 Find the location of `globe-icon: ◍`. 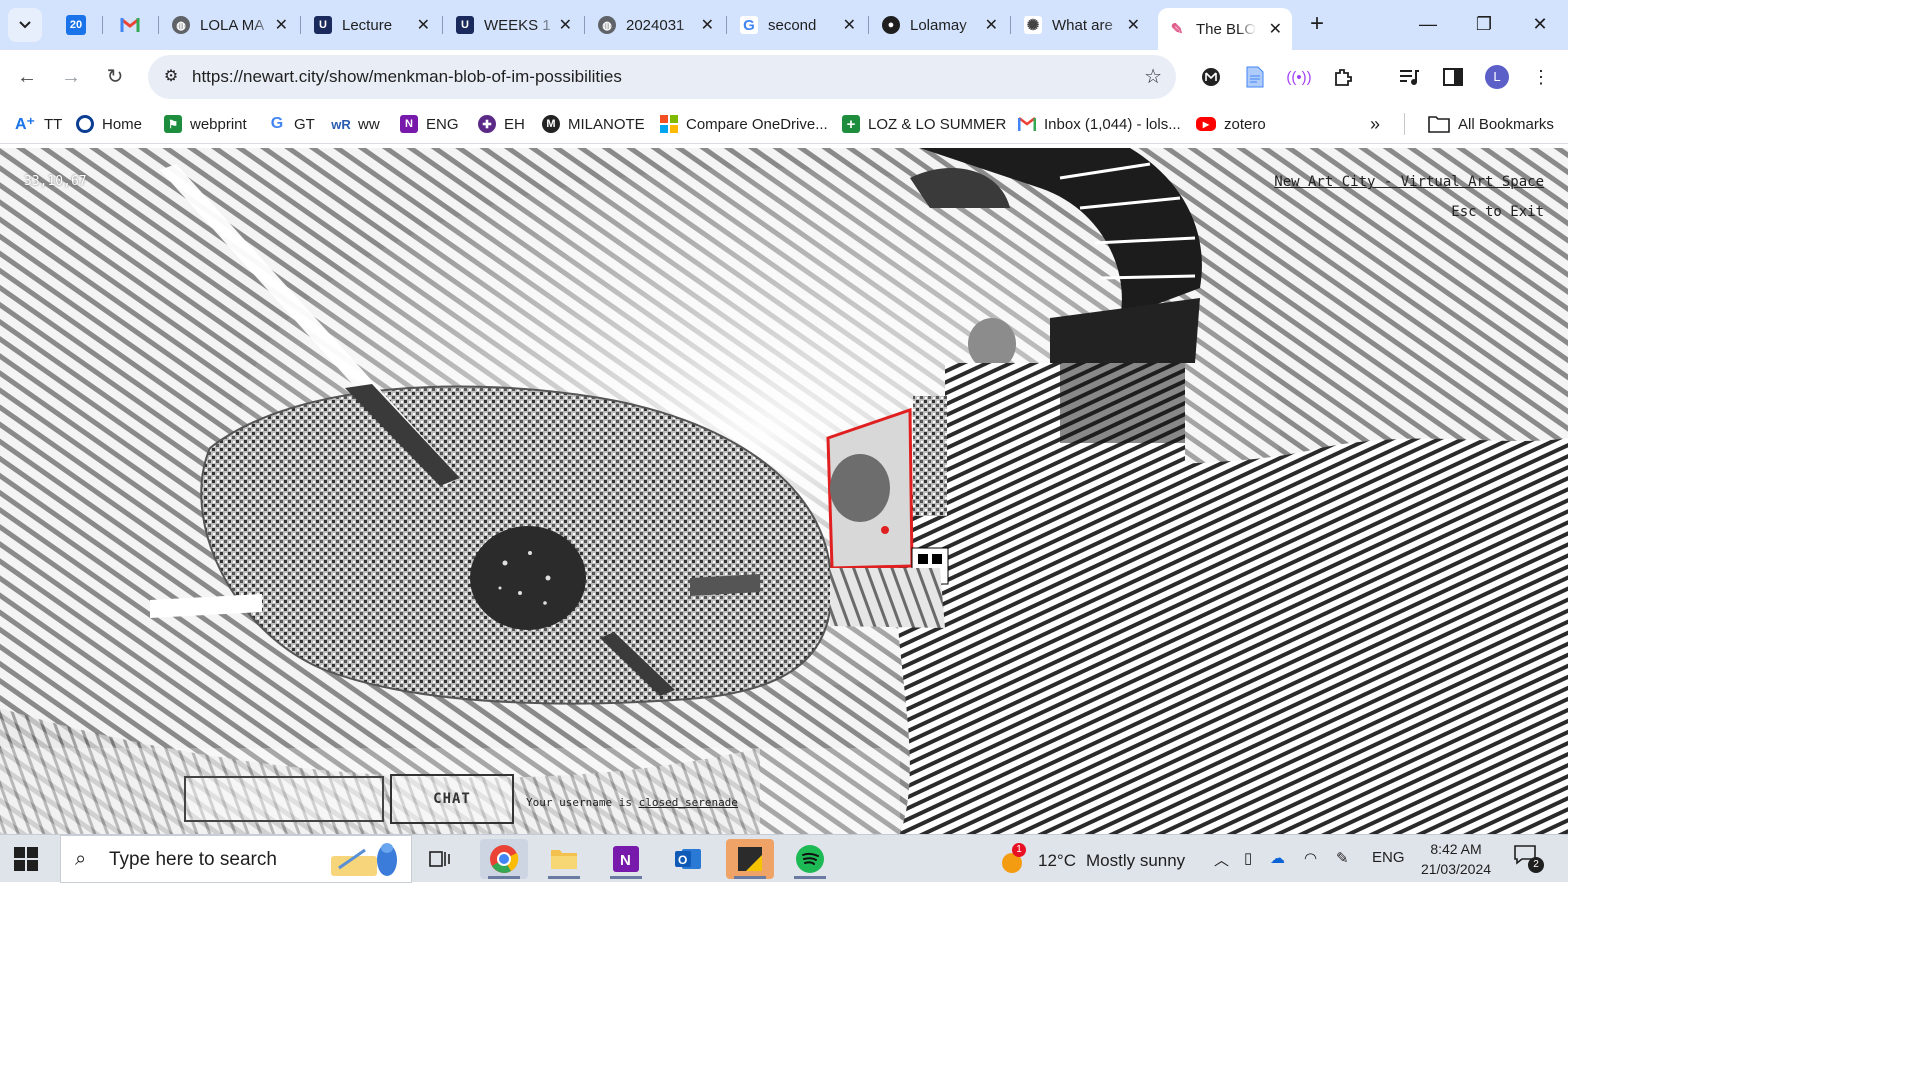

globe-icon: ◍ is located at coordinates (607, 25).